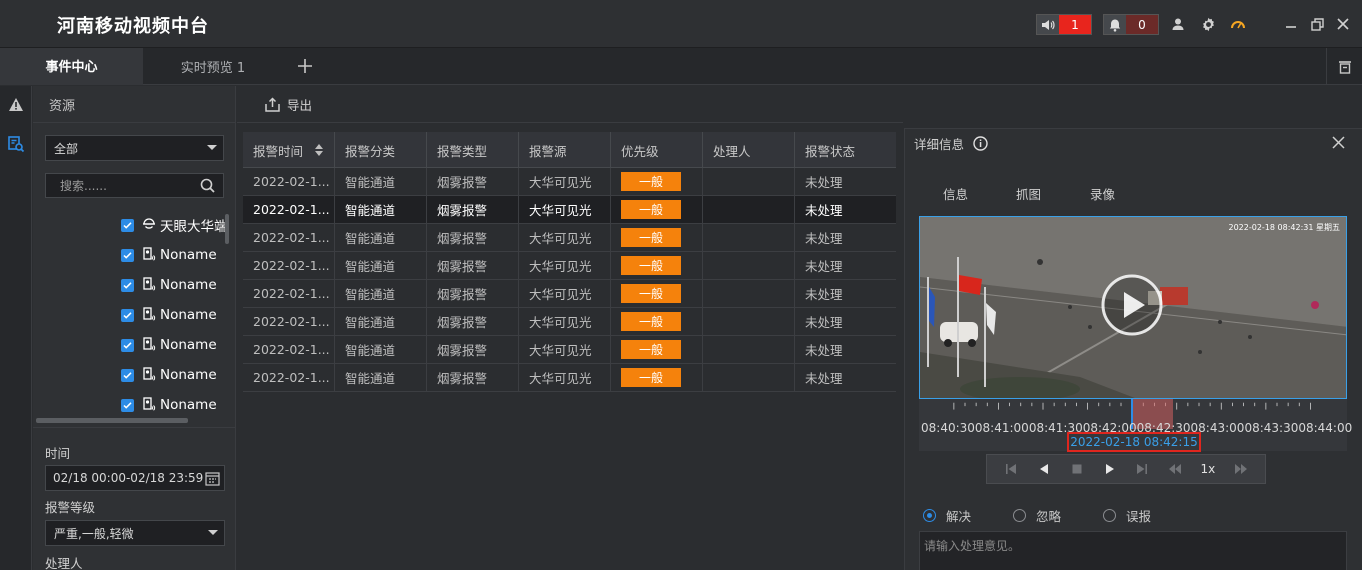 This screenshot has height=570, width=1362. What do you see at coordinates (174, 225) in the screenshot?
I see `tree-item: 天眼大华端` at bounding box center [174, 225].